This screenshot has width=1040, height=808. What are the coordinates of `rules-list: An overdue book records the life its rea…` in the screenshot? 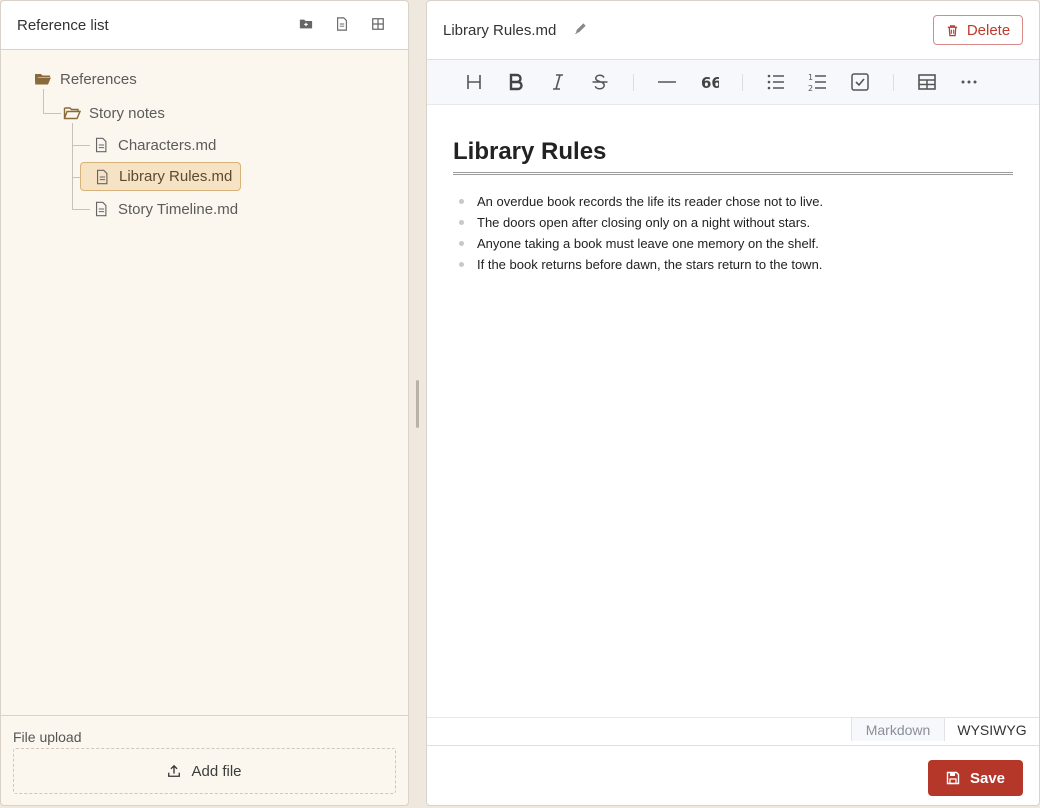 It's located at (733, 233).